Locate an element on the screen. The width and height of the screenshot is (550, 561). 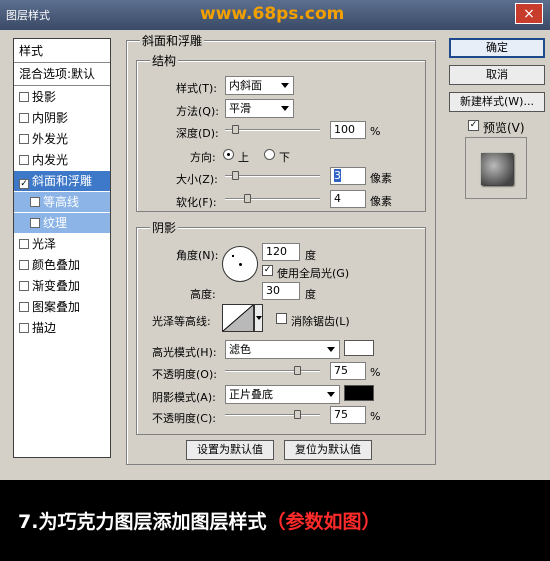
blend-options-item: 混合选项:默认 is located at coordinates (62, 74).